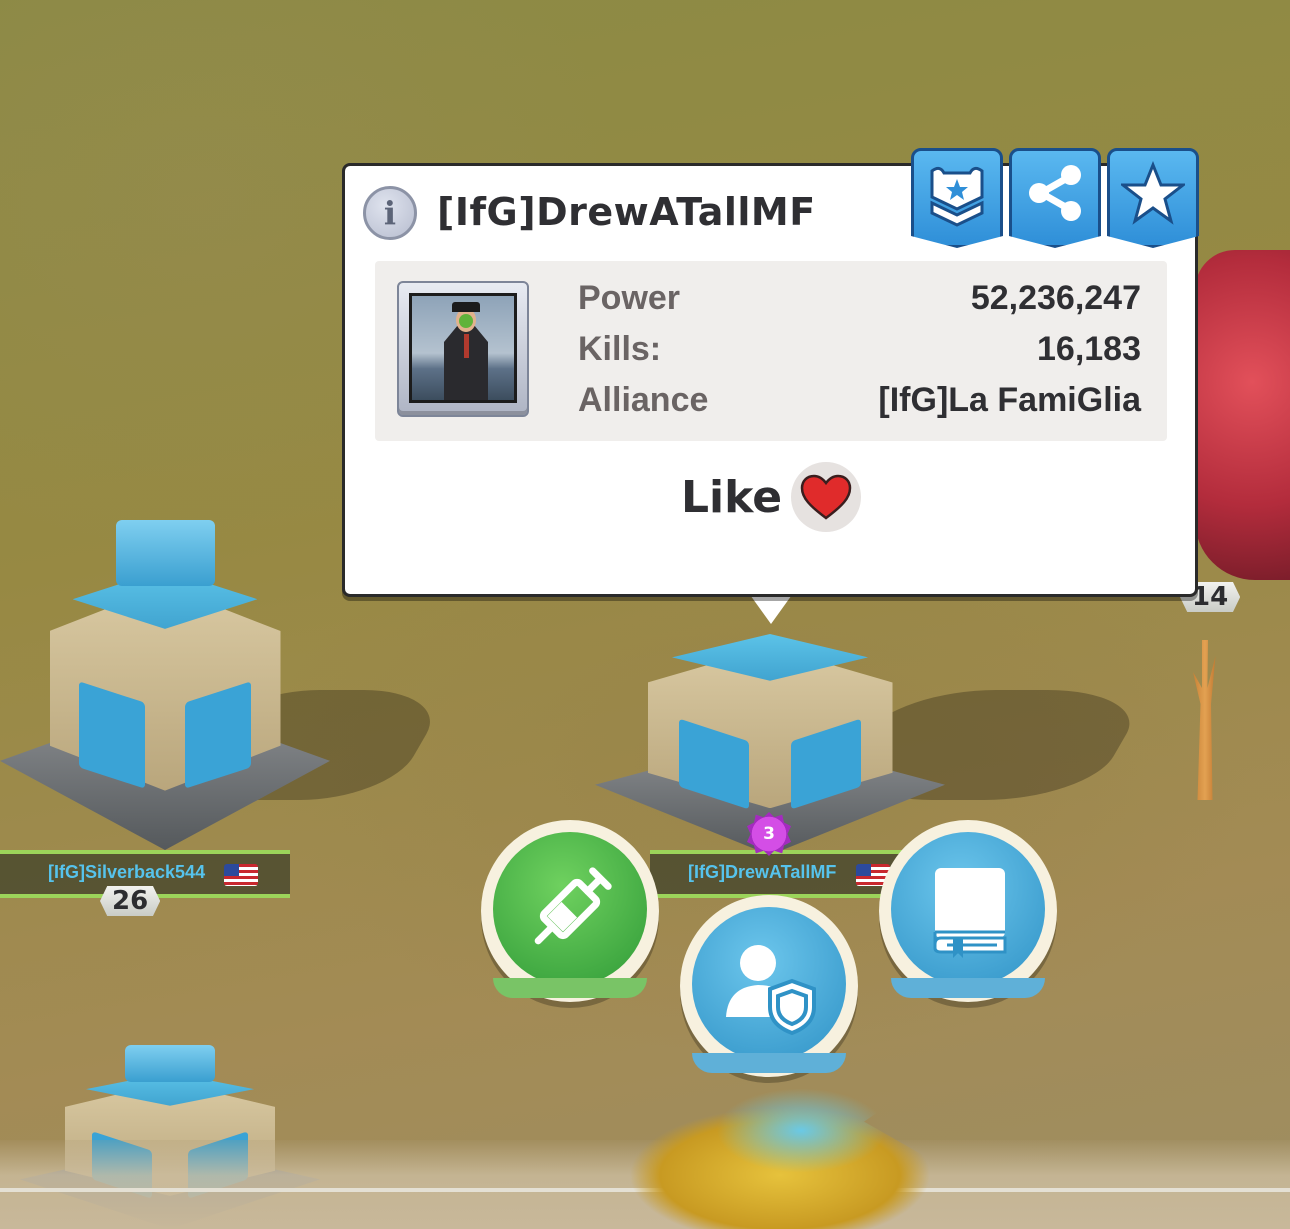 The width and height of the screenshot is (1290, 1229). What do you see at coordinates (463, 349) in the screenshot?
I see `player-avatar` at bounding box center [463, 349].